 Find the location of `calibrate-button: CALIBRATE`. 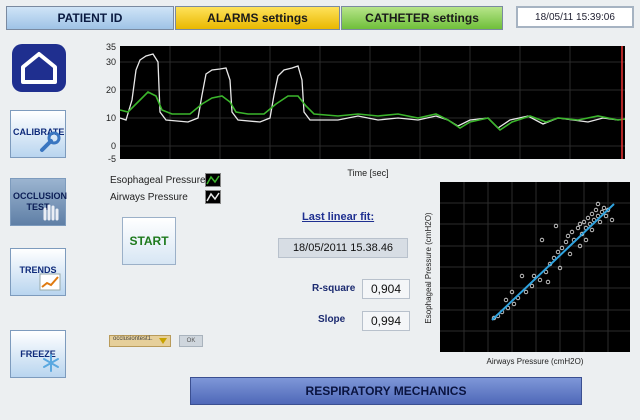

calibrate-button: CALIBRATE is located at coordinates (38, 134).